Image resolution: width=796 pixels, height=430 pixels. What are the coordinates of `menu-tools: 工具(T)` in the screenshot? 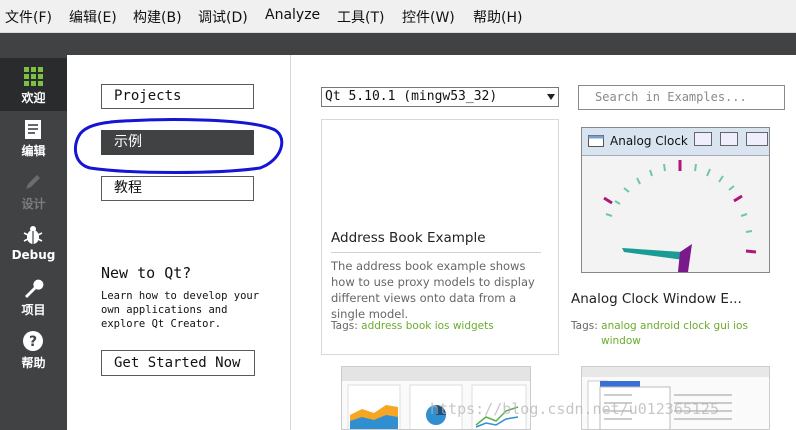 It's located at (360, 17).